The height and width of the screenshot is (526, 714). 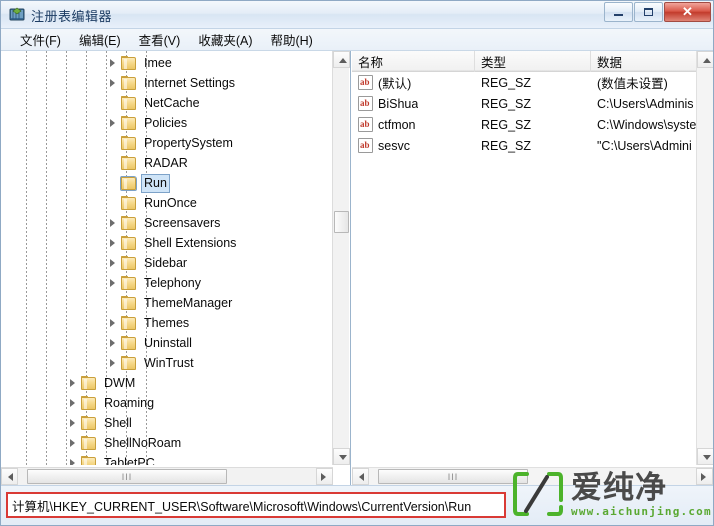 I want to click on close-button: ✕, so click(x=687, y=12).